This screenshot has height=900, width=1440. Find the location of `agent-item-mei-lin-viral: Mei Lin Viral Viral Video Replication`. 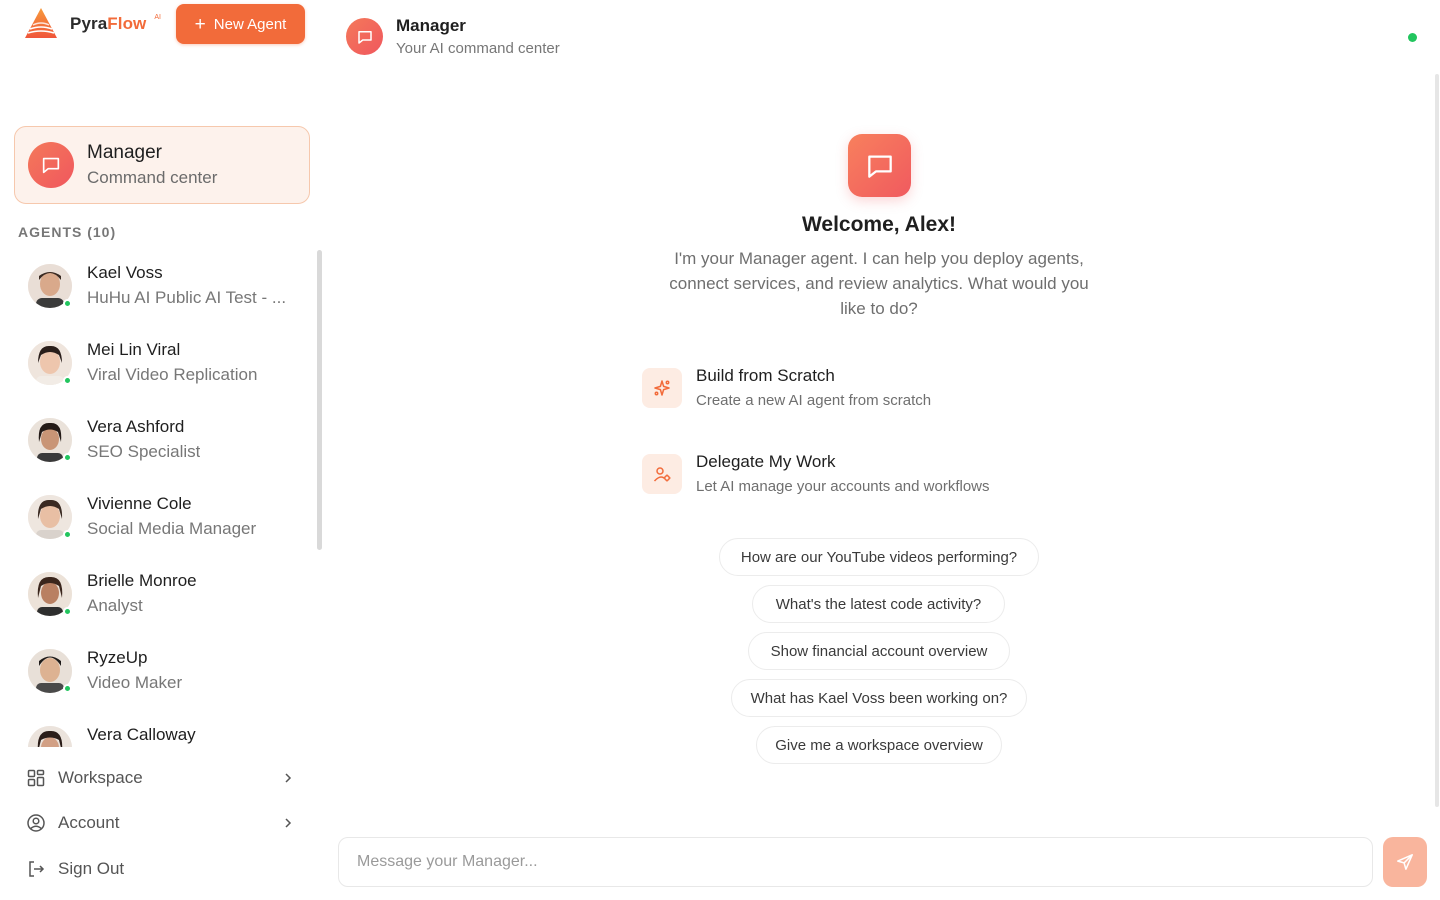

agent-item-mei-lin-viral: Mei Lin Viral Viral Video Replication is located at coordinates (155, 365).